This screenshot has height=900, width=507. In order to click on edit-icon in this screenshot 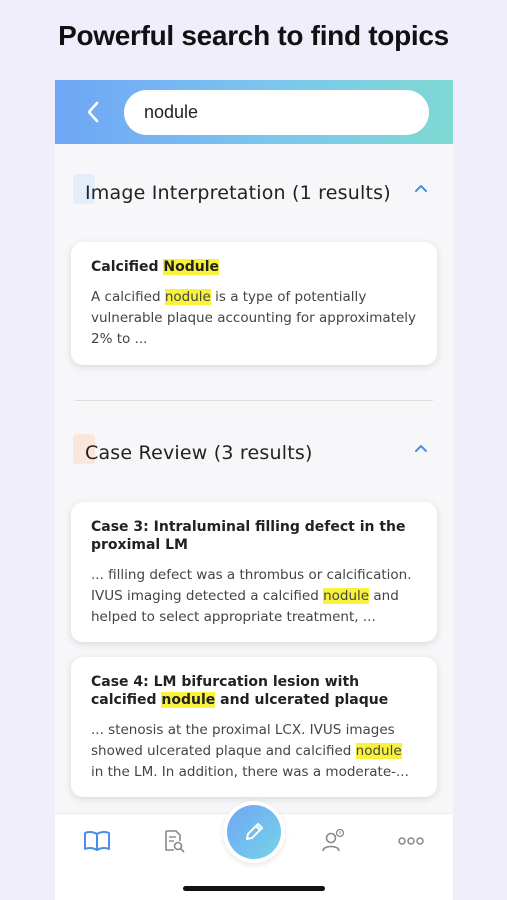, I will do `click(254, 831)`.